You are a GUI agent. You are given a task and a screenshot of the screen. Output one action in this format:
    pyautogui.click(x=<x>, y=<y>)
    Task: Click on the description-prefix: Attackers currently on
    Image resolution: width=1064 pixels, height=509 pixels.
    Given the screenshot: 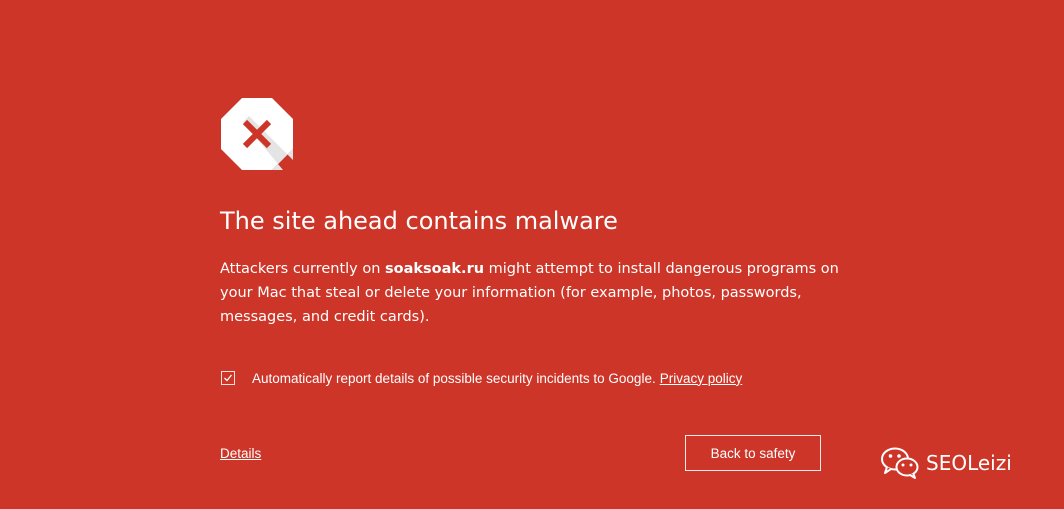 What is the action you would take?
    pyautogui.click(x=303, y=269)
    